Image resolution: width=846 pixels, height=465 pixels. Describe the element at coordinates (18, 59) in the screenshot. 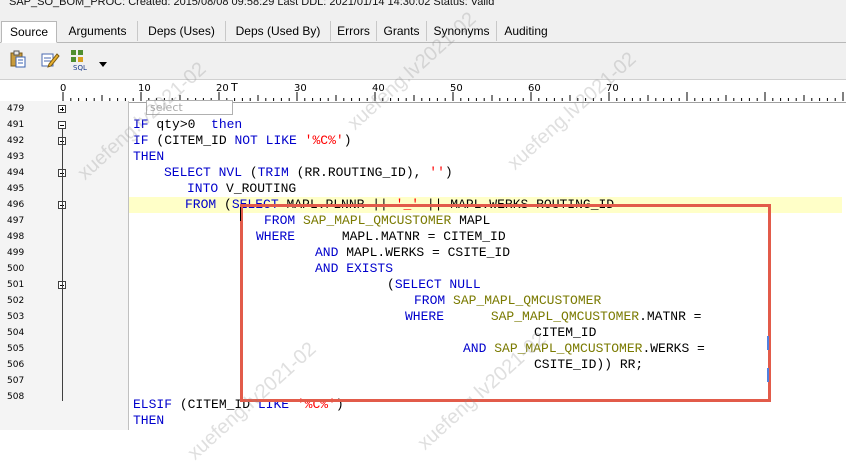

I see `paste-icon` at that location.